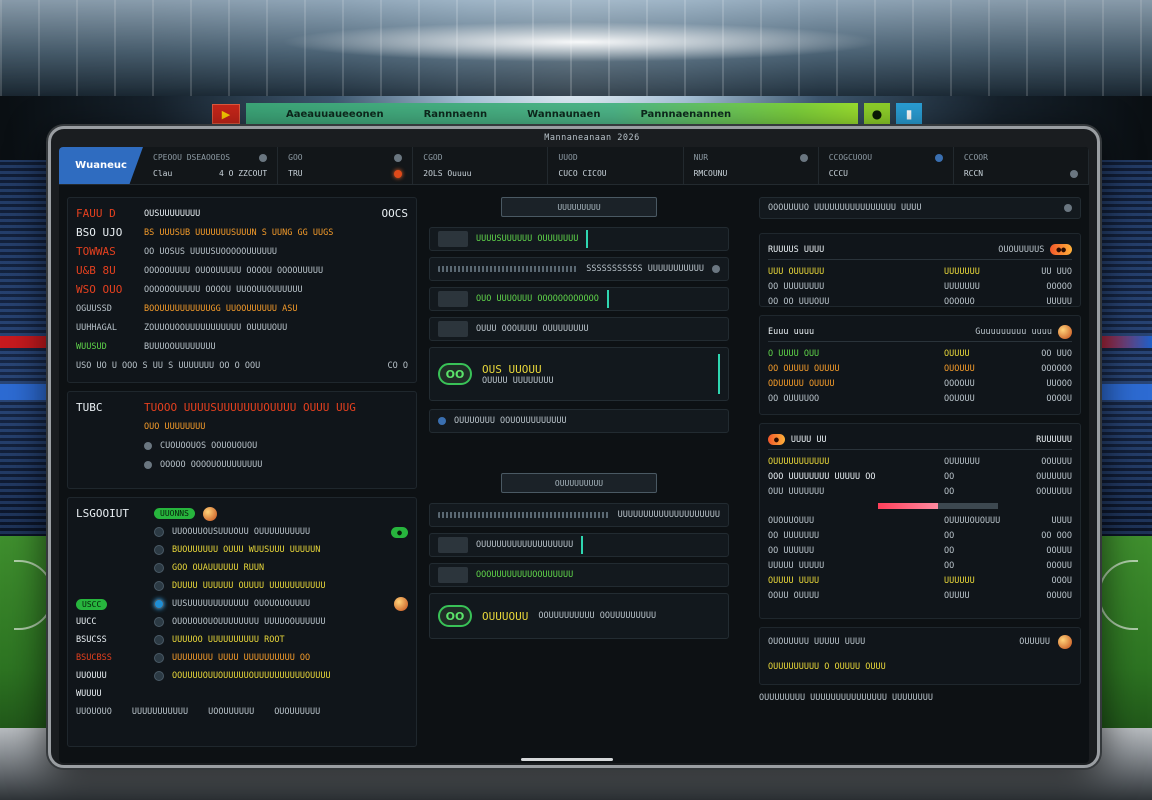 This screenshot has height=800, width=1152. Describe the element at coordinates (920, 301) in the screenshot. I see `odds-row: OO OO UUUOUU OOOOUO UUUUU` at that location.